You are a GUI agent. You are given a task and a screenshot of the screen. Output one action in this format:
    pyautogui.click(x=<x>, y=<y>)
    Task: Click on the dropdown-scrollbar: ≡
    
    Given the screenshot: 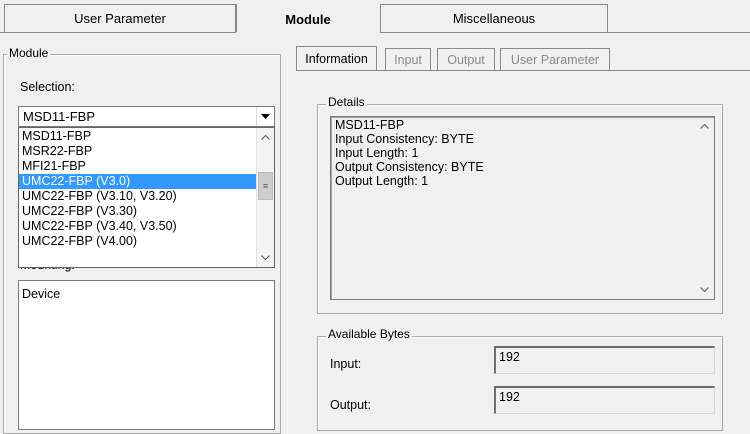 What is the action you would take?
    pyautogui.click(x=265, y=197)
    